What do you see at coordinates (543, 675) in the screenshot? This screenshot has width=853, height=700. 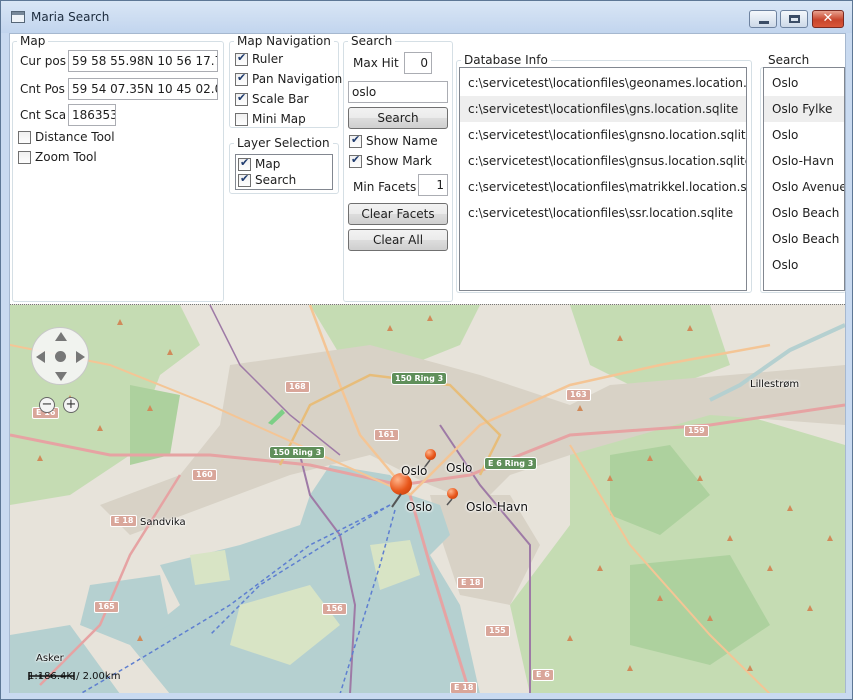 I see `road-shield: E 6` at bounding box center [543, 675].